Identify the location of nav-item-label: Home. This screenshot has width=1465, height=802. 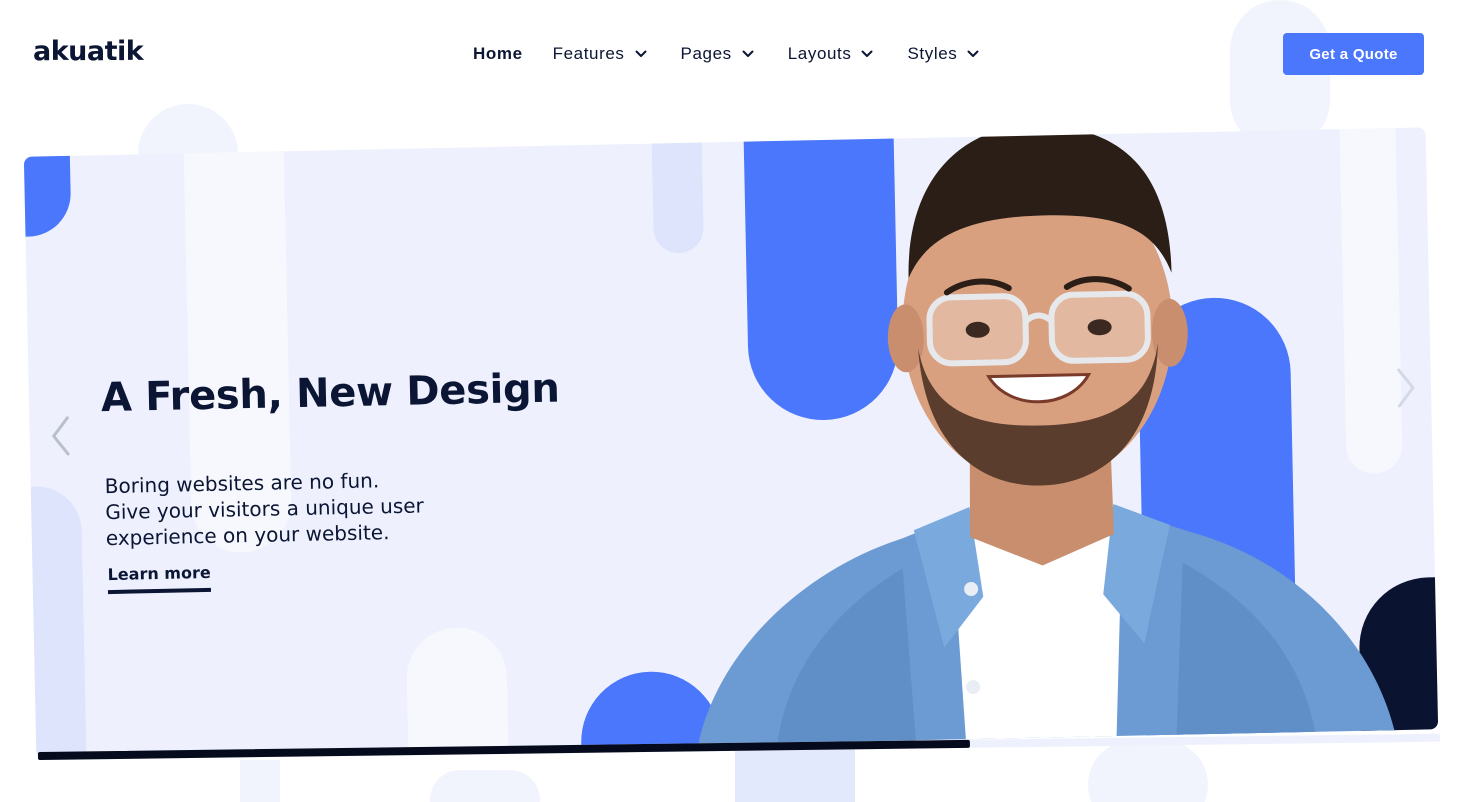
(498, 53).